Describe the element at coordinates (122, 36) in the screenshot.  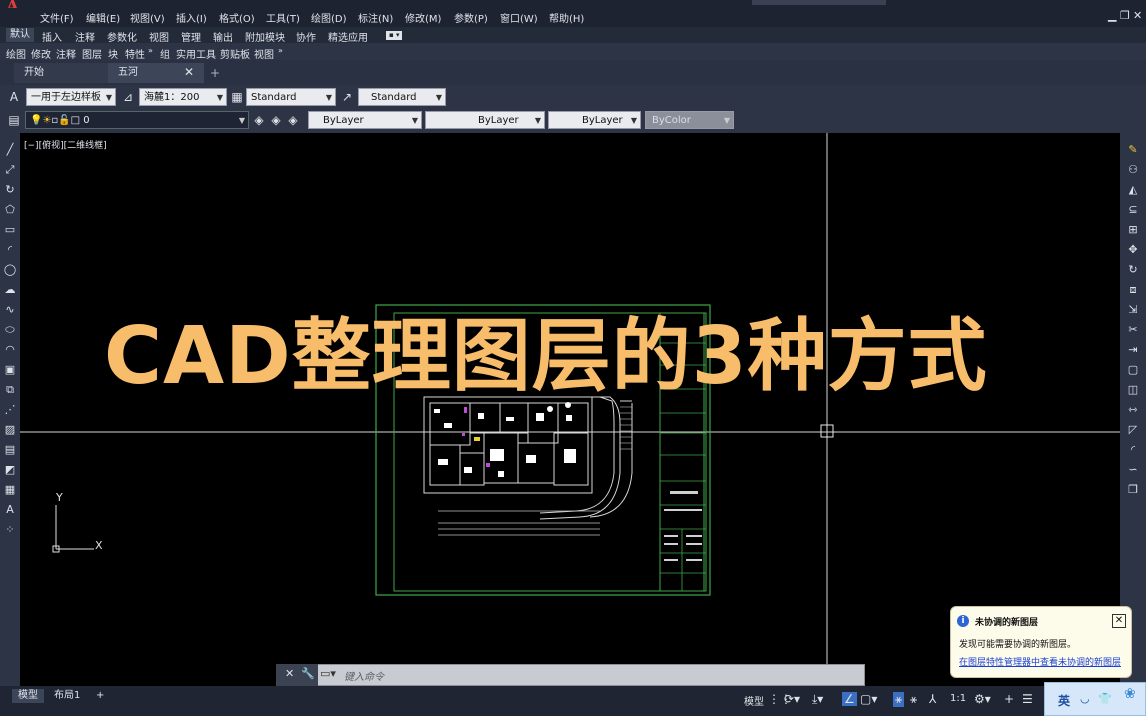
I see `ribbon-tab-parametric: 参数化` at that location.